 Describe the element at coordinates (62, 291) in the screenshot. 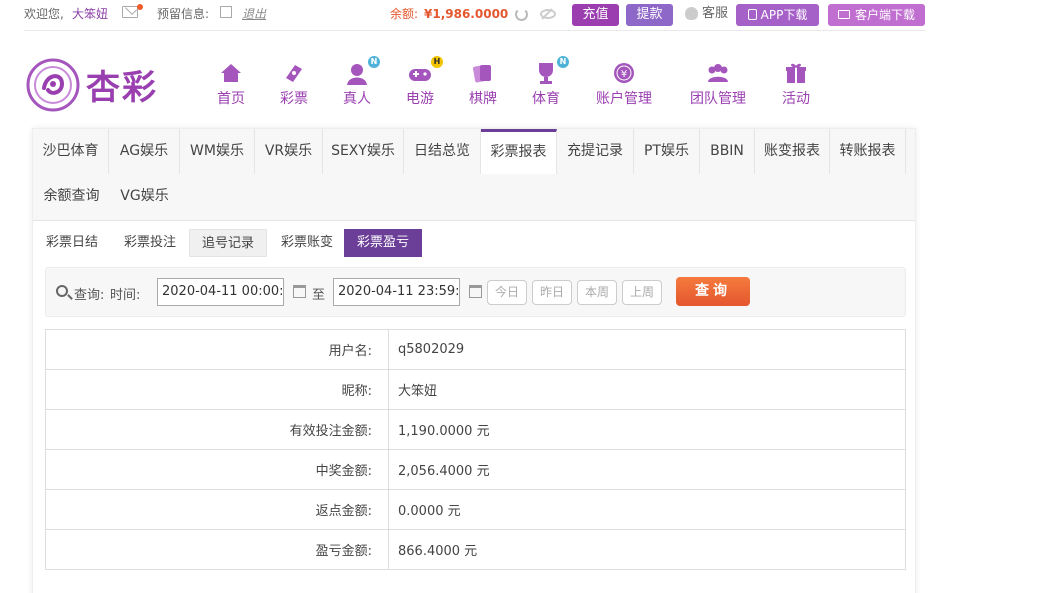

I see `search-icon` at that location.